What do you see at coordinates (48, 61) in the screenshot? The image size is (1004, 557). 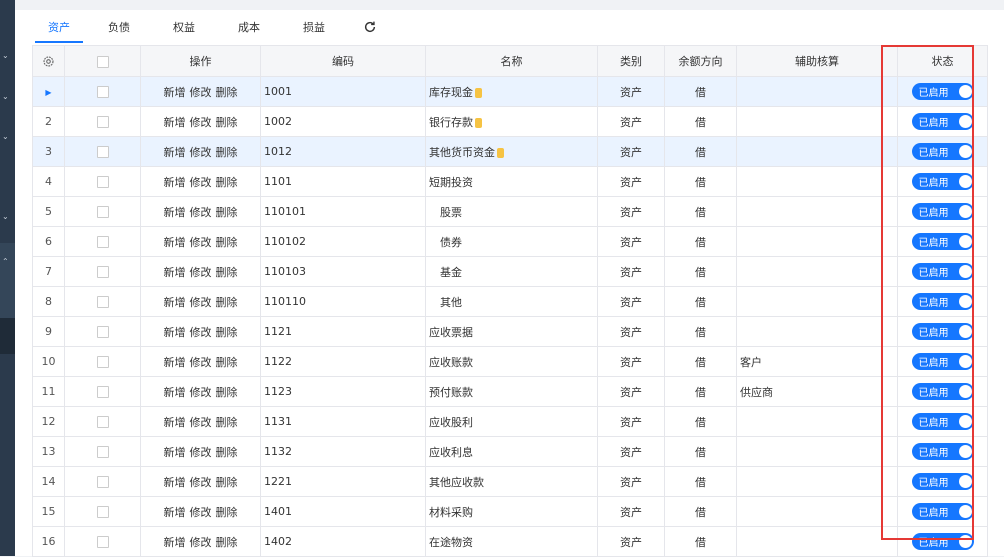 I see `gear-icon` at bounding box center [48, 61].